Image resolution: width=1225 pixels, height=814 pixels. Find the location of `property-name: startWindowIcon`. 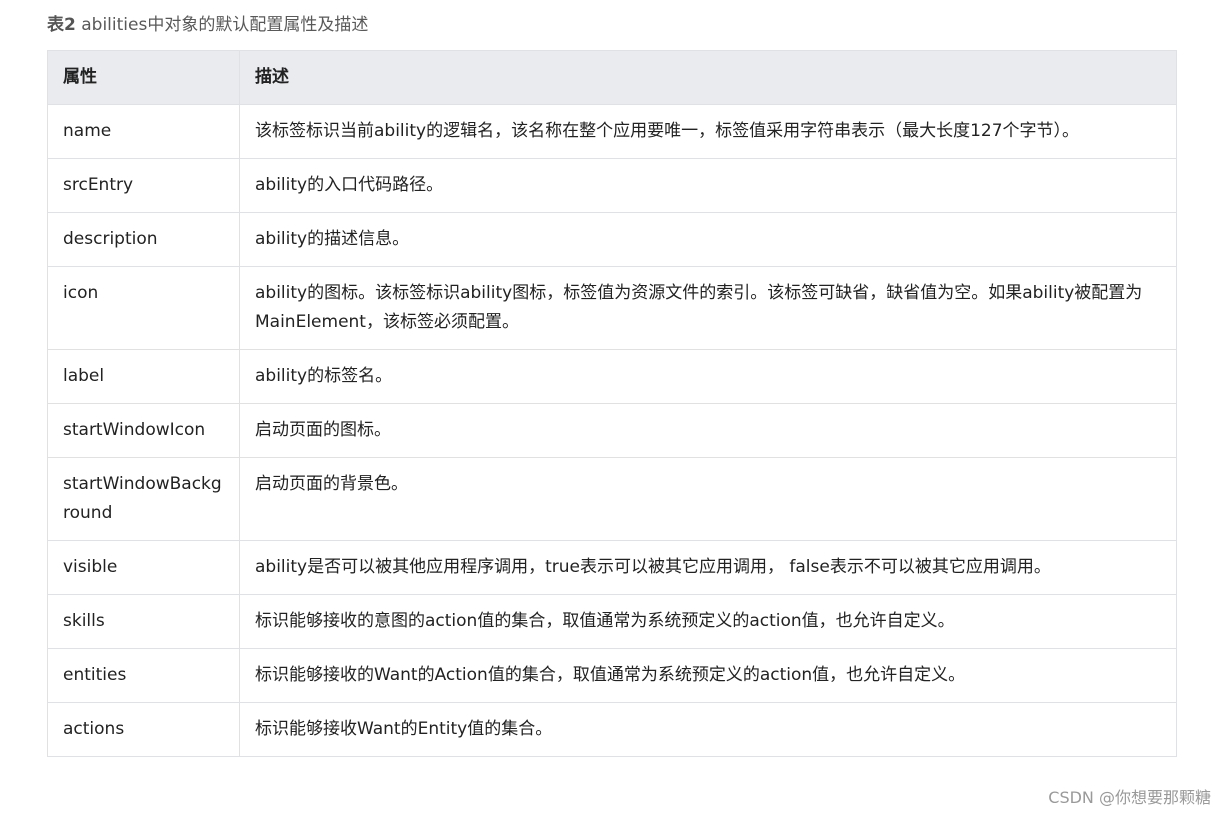

property-name: startWindowIcon is located at coordinates (143, 430).